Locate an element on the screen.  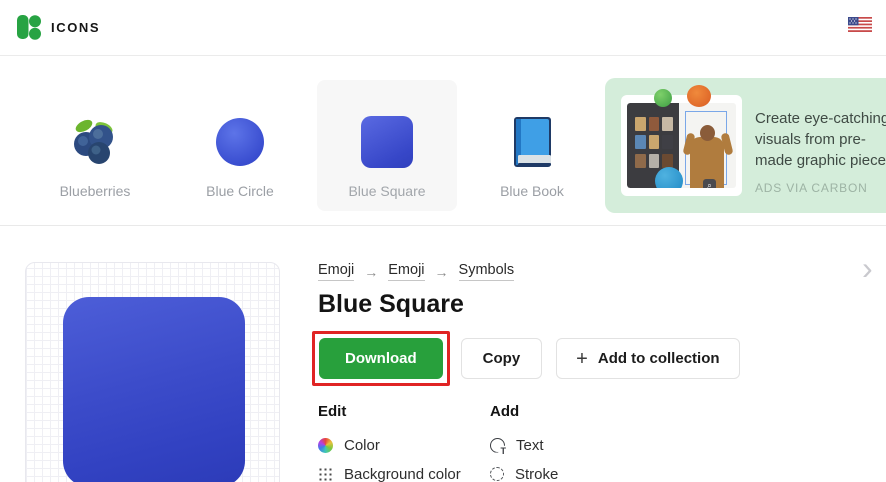
edit-section: Edit Color Background color is located at coordinates (389, 442).